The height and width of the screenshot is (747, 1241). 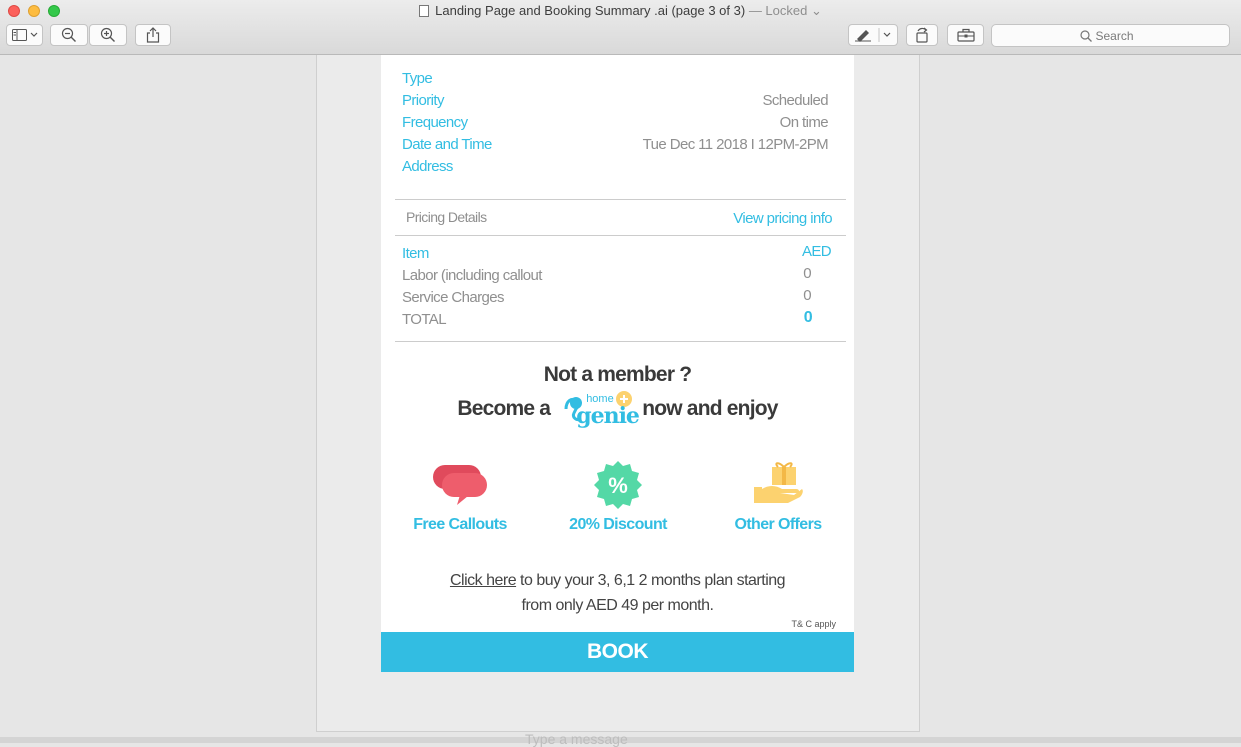 I want to click on pricing-row-label-service: Service Charges, so click(x=453, y=297).